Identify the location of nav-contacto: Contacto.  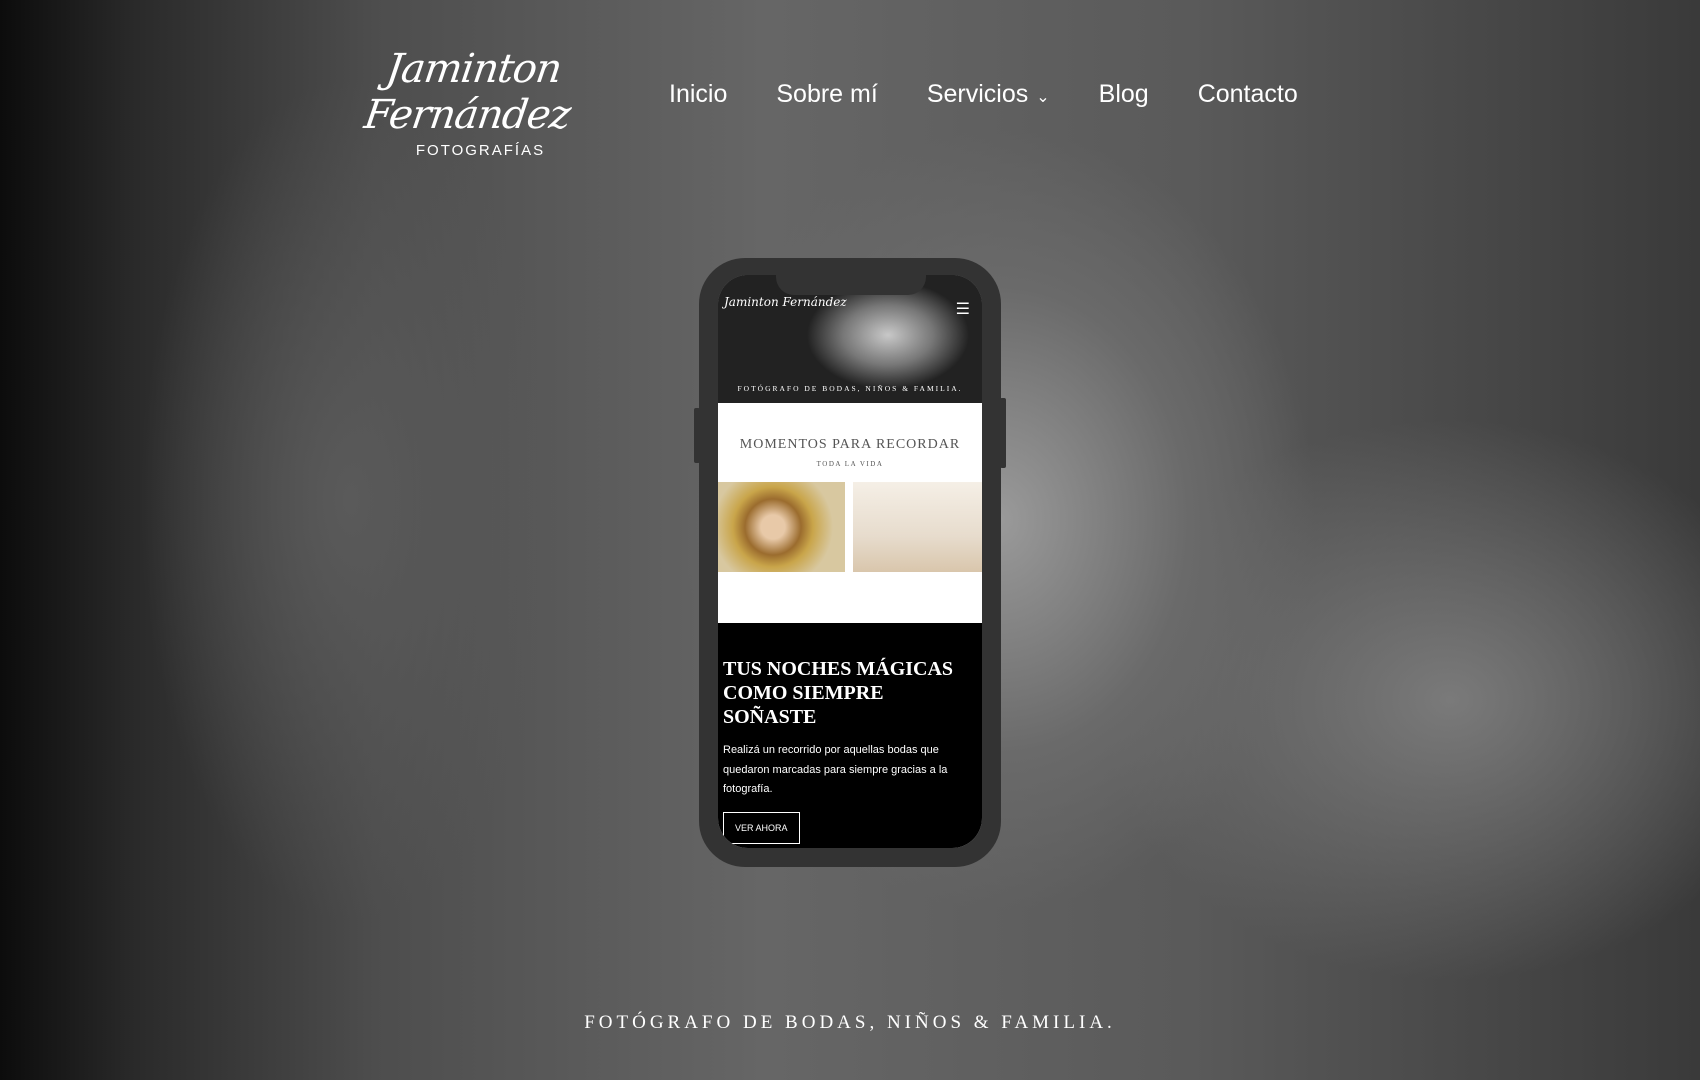
(1248, 94).